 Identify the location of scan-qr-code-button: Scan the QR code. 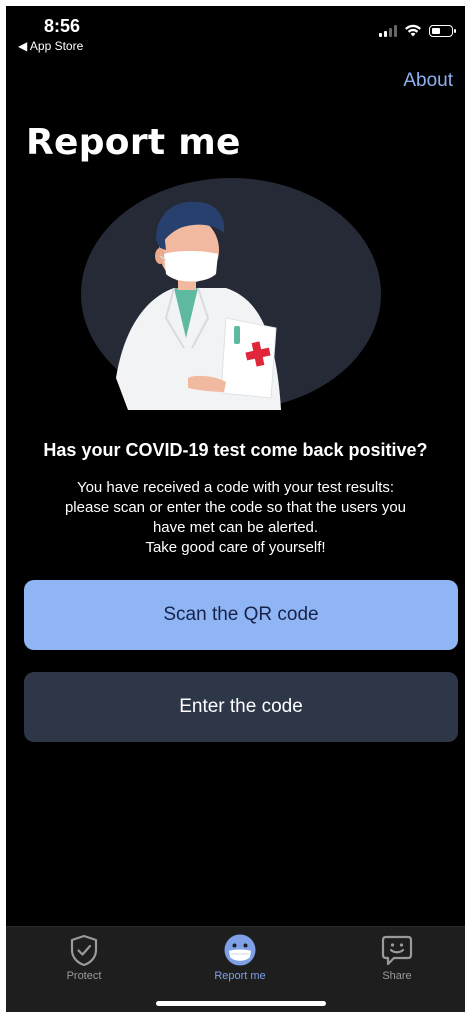
(241, 615).